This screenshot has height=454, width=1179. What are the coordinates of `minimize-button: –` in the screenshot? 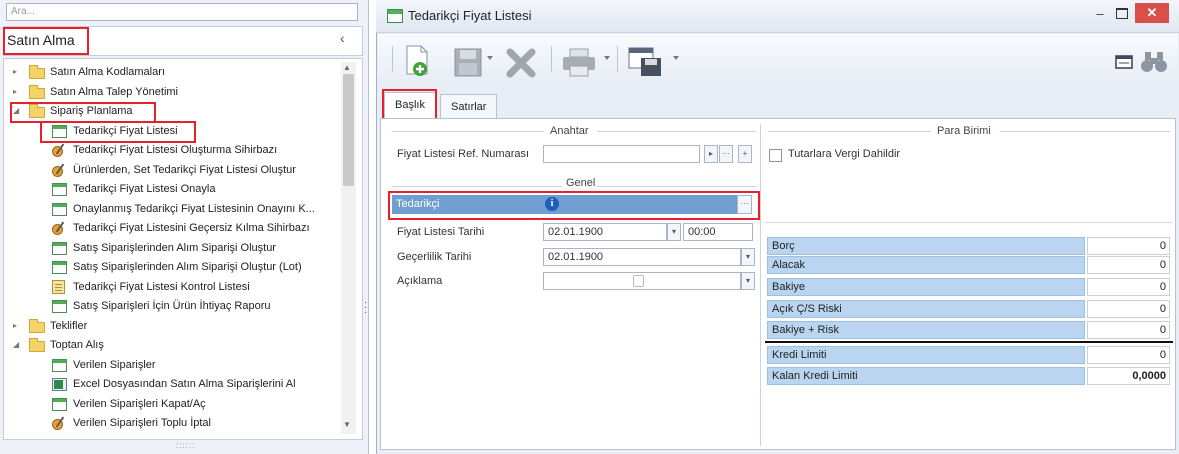 It's located at (1100, 15).